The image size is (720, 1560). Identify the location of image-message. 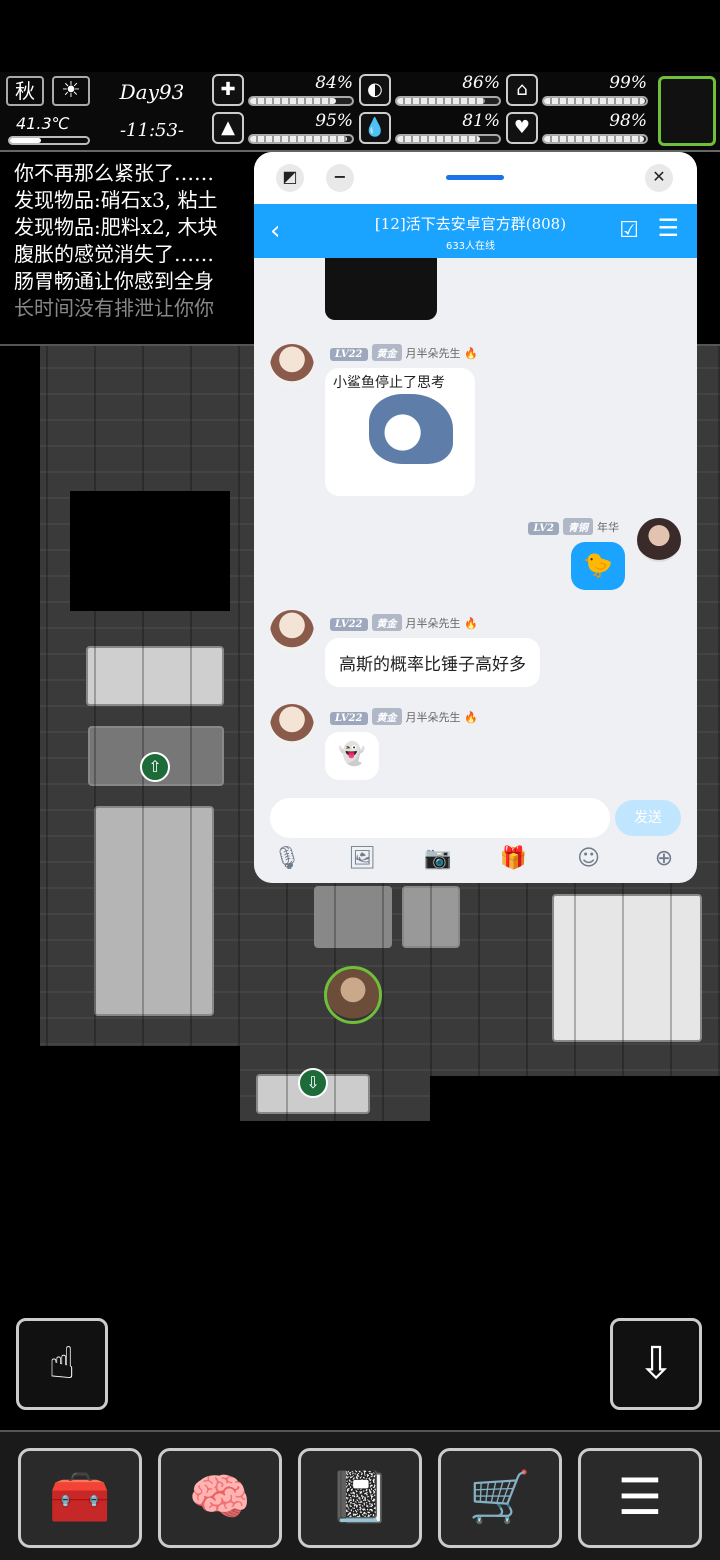
(381, 289).